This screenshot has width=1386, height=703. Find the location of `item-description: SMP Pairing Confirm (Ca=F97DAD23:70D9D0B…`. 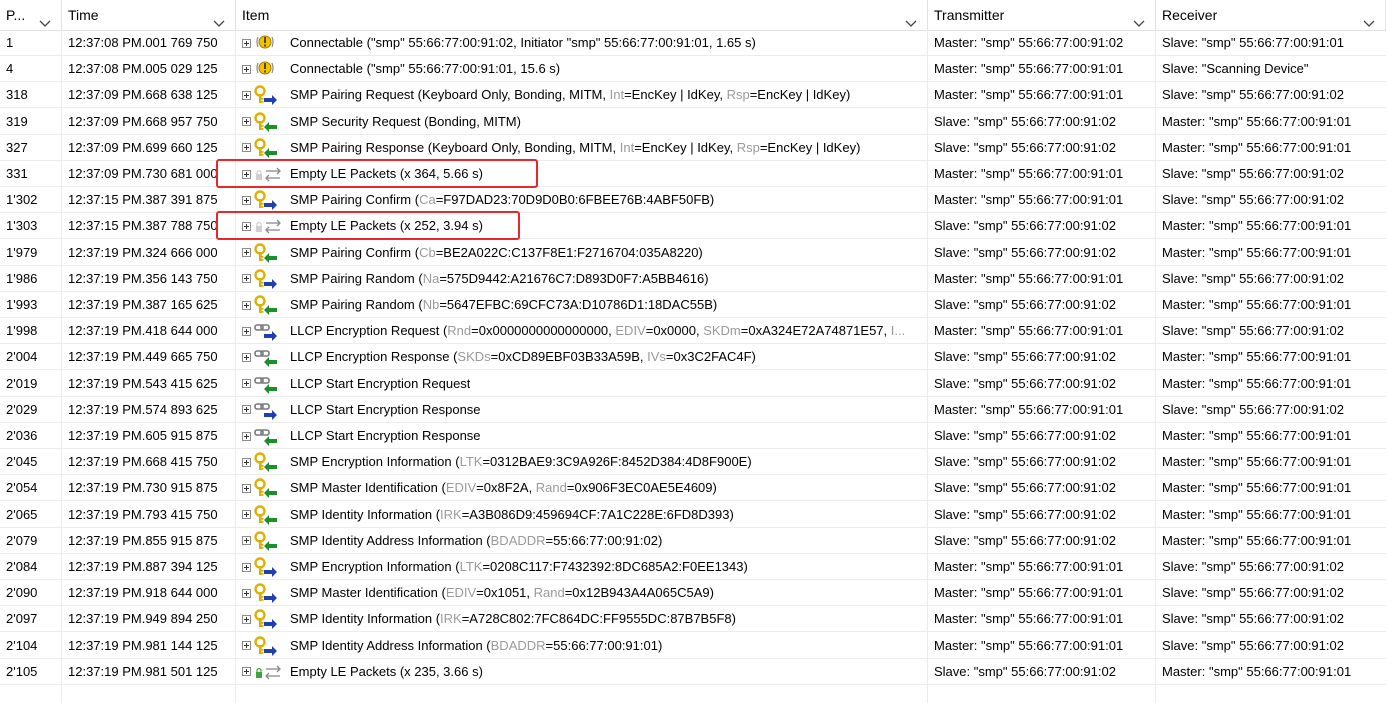

item-description: SMP Pairing Confirm (Ca=F97DAD23:70D9D0B… is located at coordinates (502, 200).